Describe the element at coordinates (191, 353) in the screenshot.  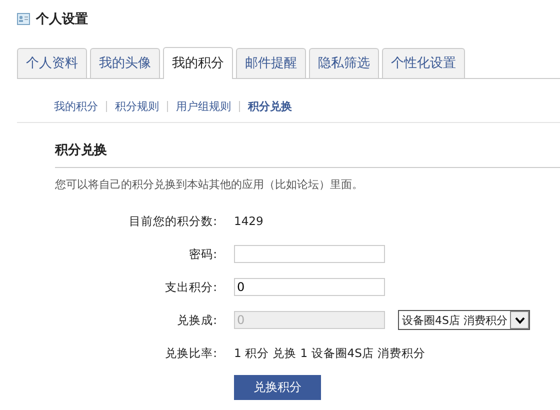
I see `field-label: 兑换比率:` at that location.